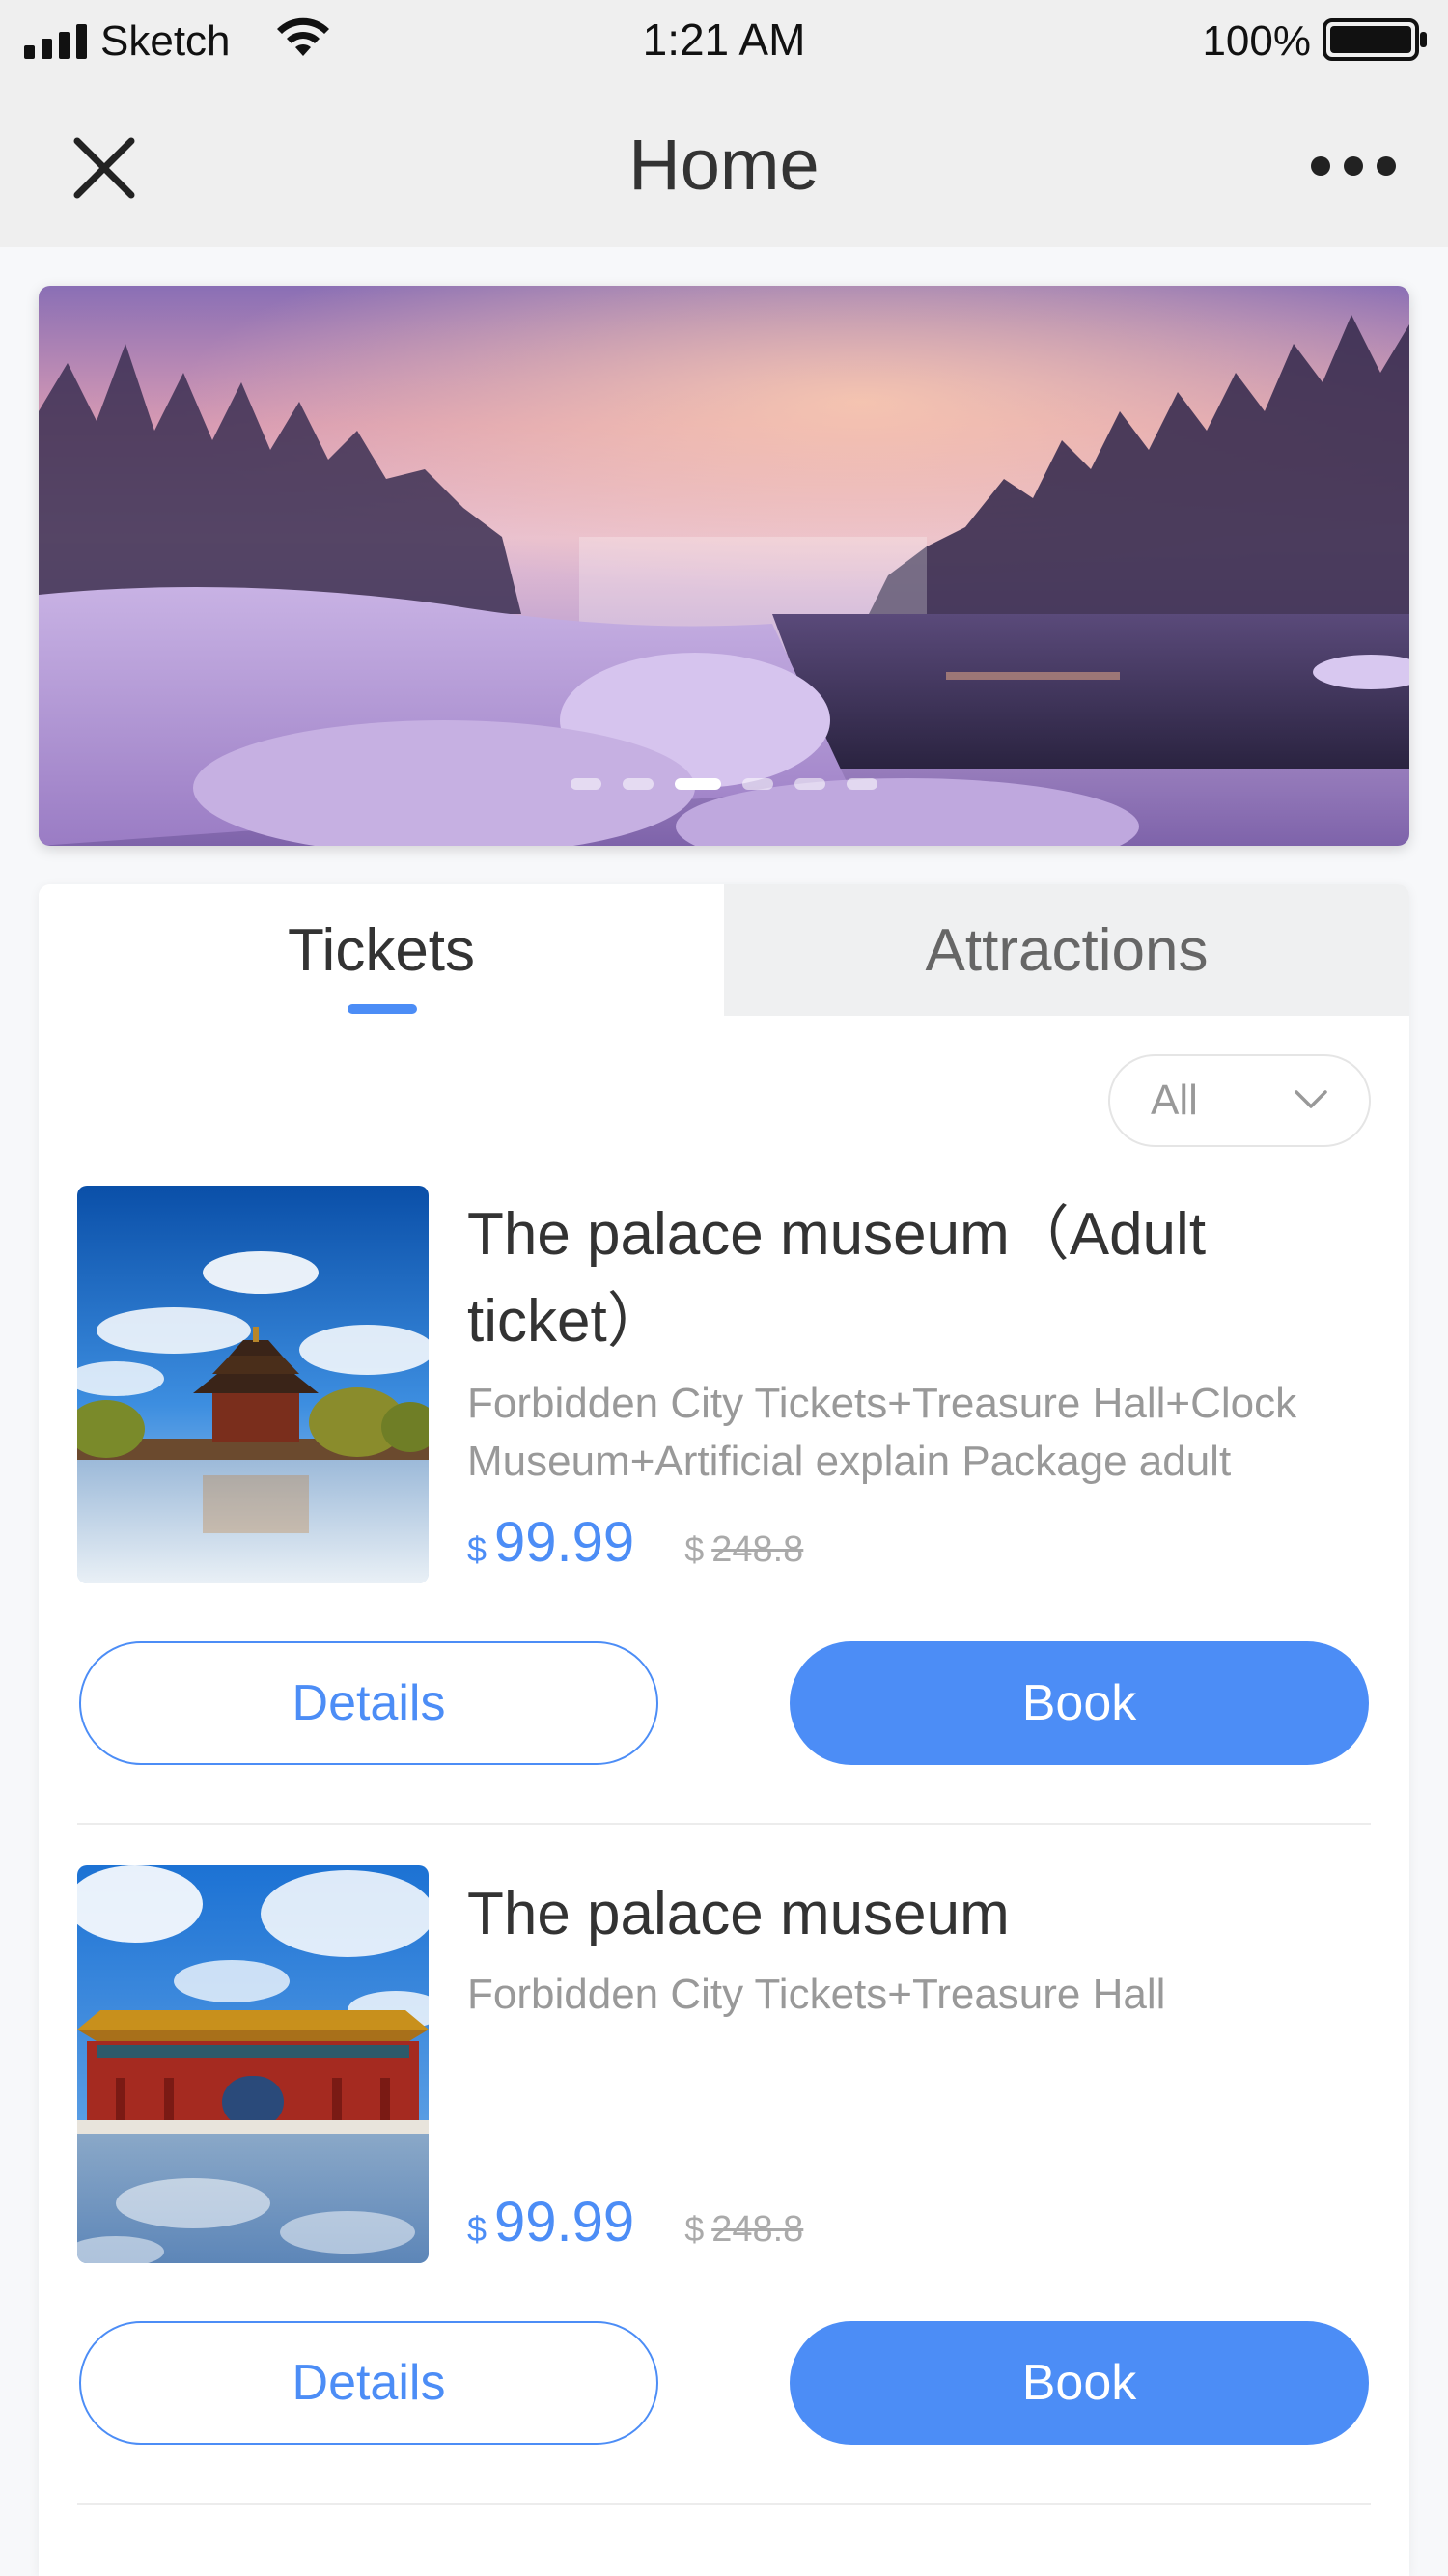  Describe the element at coordinates (724, 43) in the screenshot. I see `status-bar: Sketch 1:21 AM 100%` at that location.